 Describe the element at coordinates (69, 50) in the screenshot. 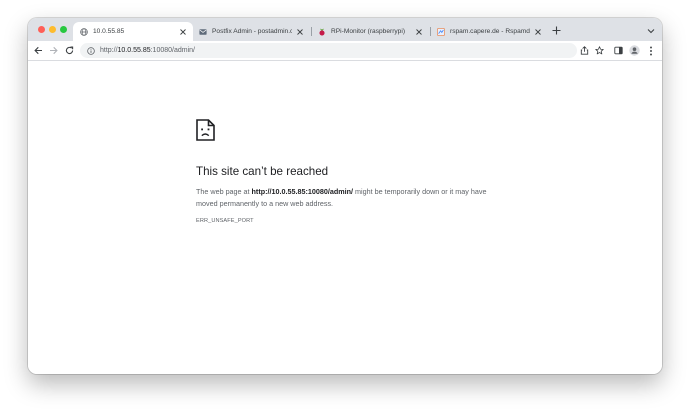

I see `reload-button` at that location.